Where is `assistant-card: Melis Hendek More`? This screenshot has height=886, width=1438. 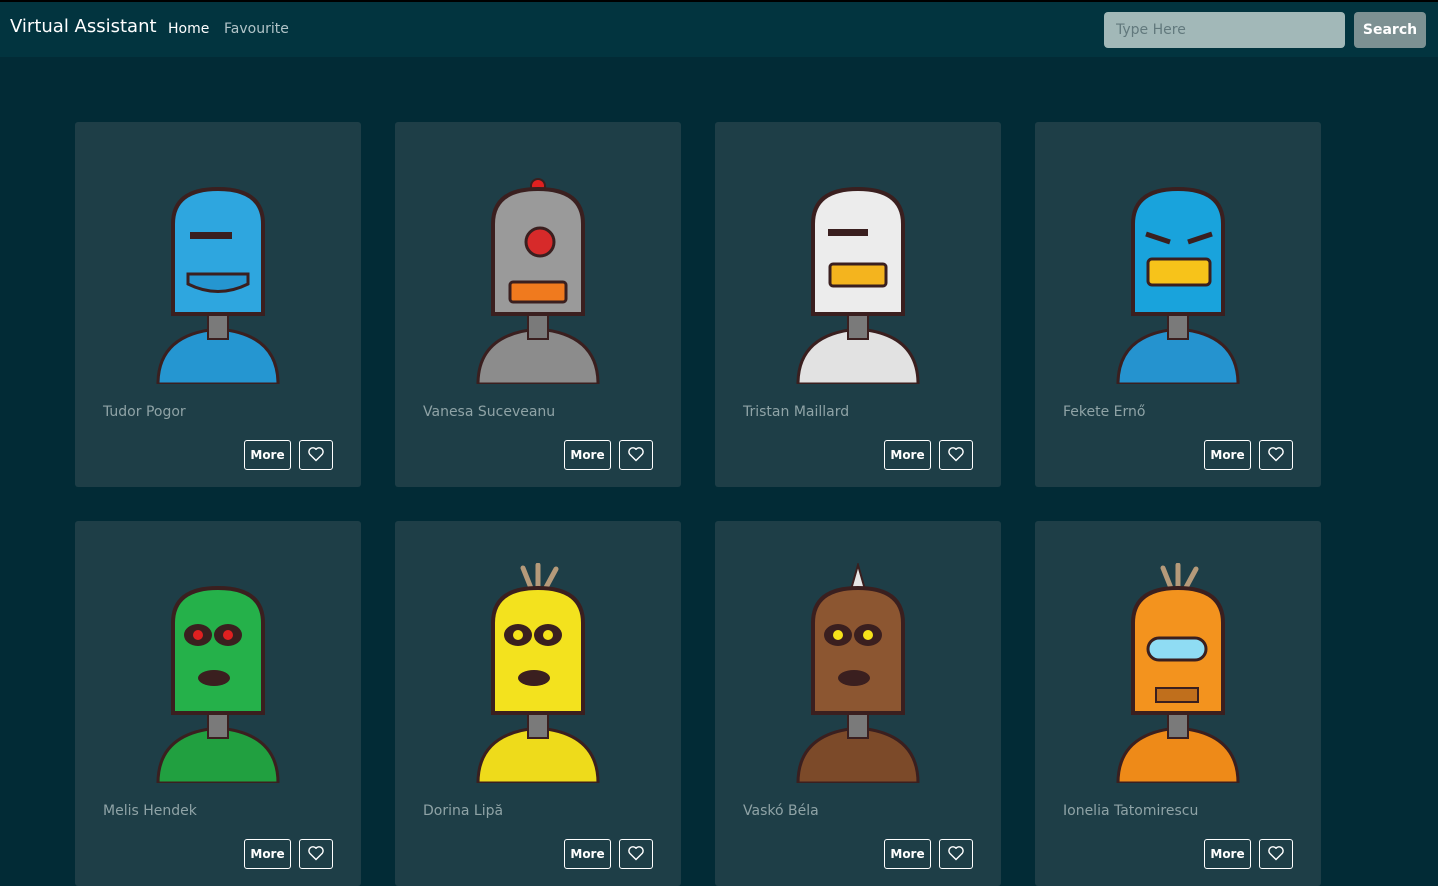 assistant-card: Melis Hendek More is located at coordinates (218, 703).